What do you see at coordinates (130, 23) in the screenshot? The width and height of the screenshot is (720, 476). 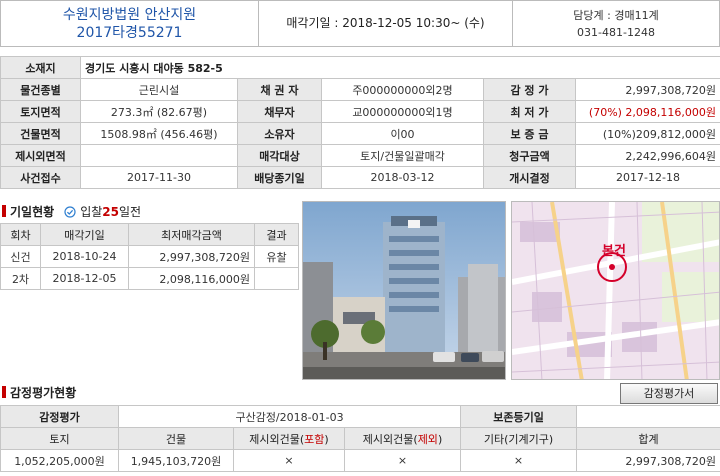 I see `court-block: 수원지방법원 안산지원 2017타경55271` at bounding box center [130, 23].